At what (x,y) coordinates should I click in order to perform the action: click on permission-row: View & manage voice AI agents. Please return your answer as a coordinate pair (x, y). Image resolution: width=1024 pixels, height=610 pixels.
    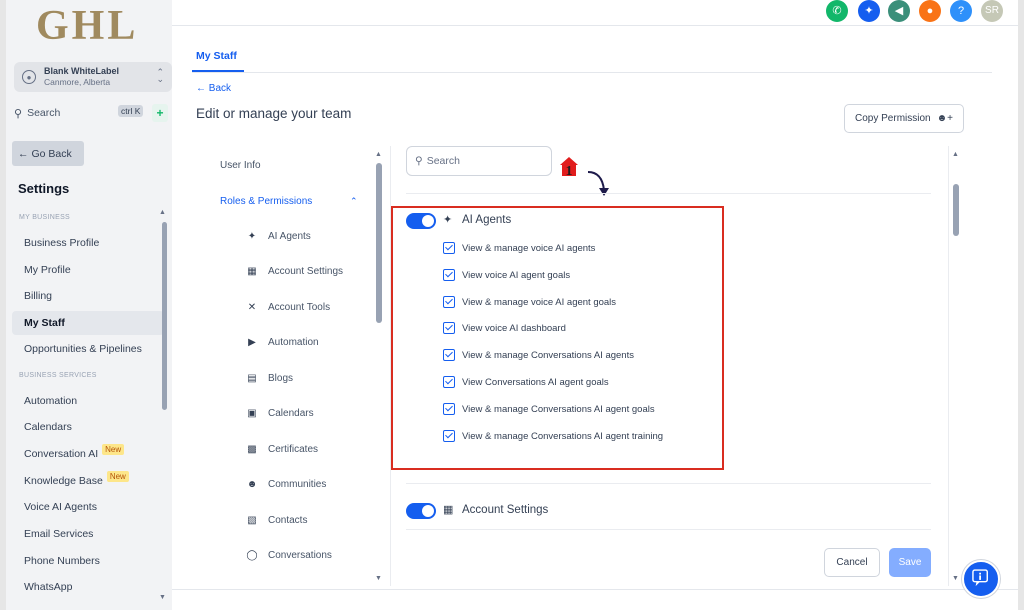
    Looking at the image, I should click on (557, 248).